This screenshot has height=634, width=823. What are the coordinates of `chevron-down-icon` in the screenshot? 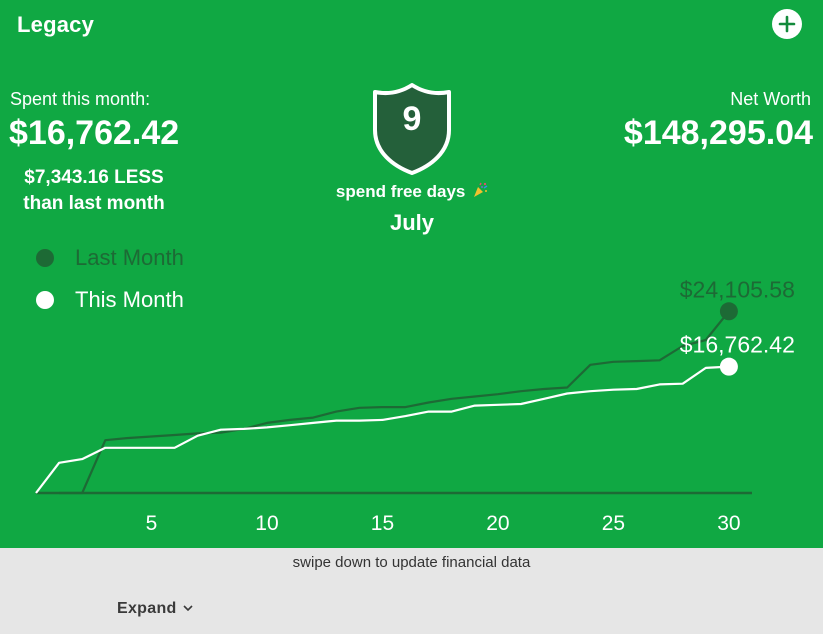 It's located at (188, 608).